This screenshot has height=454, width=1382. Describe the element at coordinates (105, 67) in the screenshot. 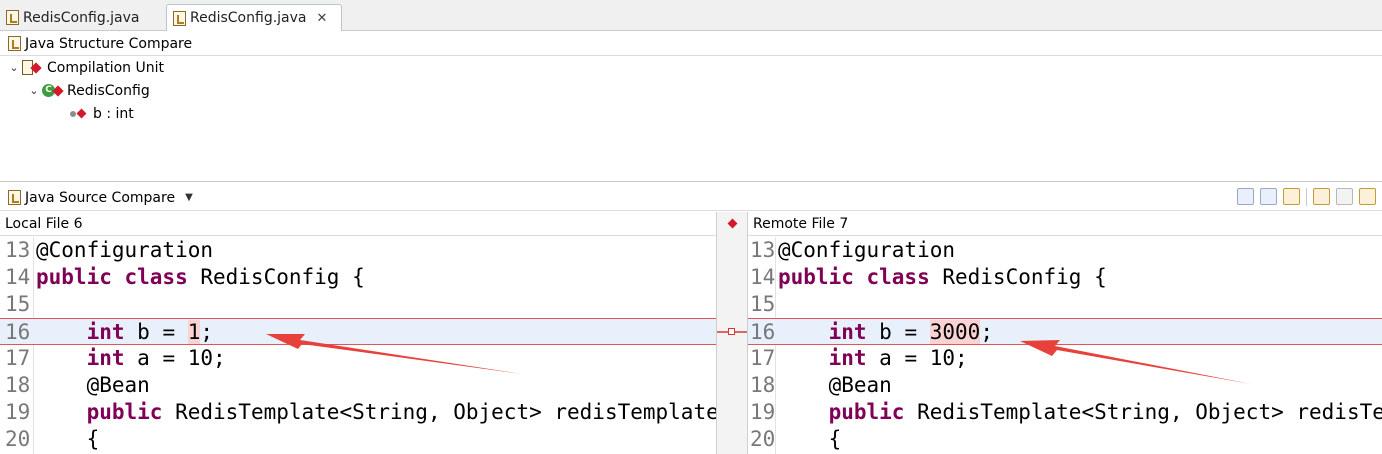

I see `tree-item-label: Compilation Unit` at that location.